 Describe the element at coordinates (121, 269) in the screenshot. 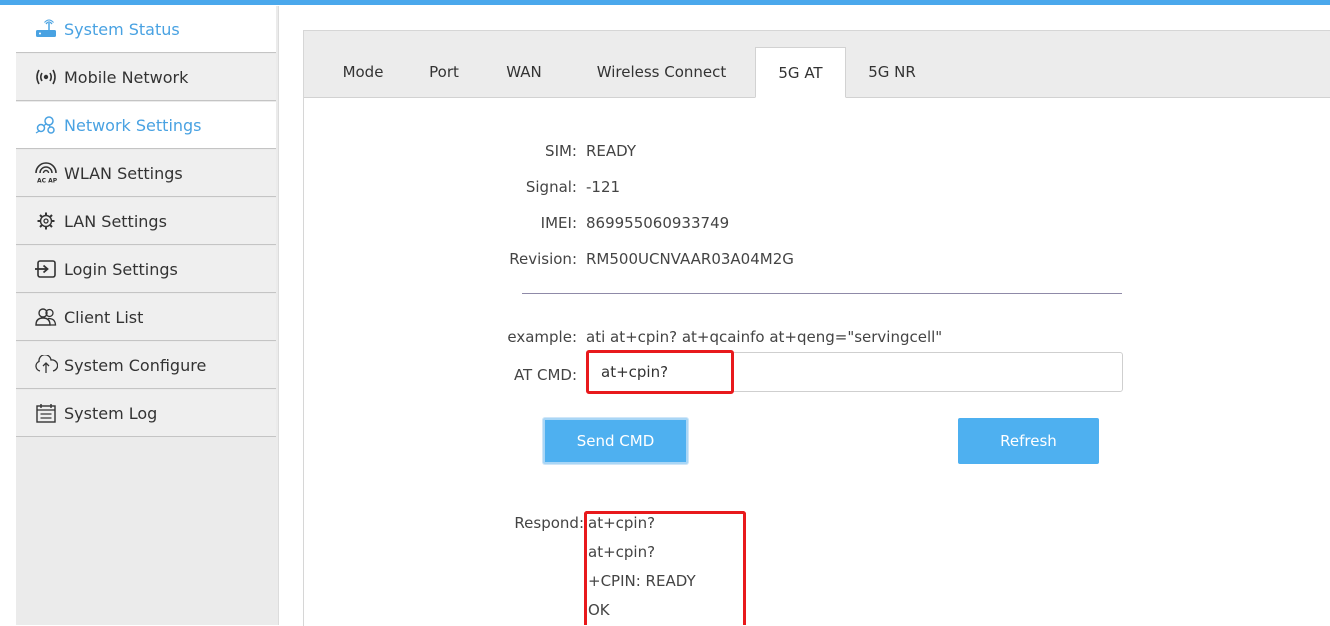

I see `sidebar-item-label: Login Settings` at that location.